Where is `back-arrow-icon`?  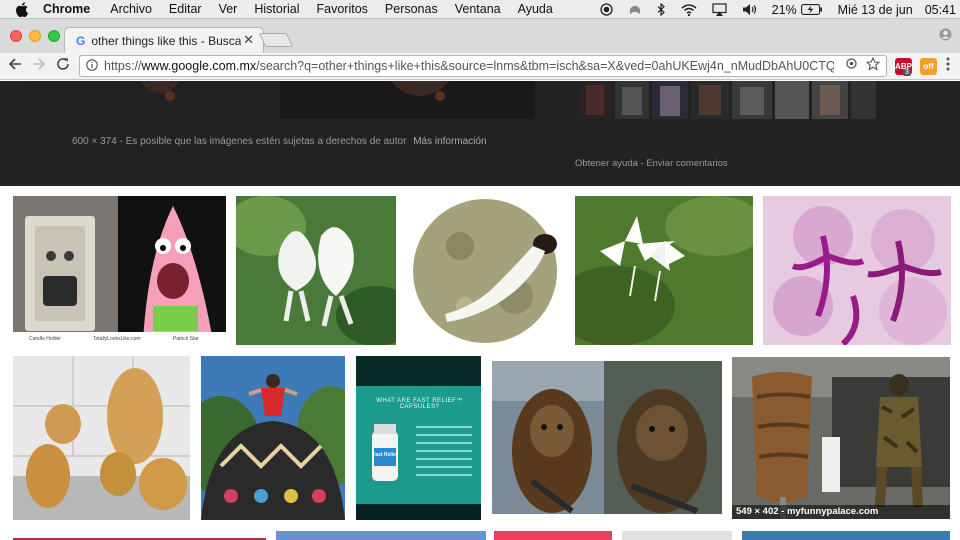
back-arrow-icon is located at coordinates (15, 66).